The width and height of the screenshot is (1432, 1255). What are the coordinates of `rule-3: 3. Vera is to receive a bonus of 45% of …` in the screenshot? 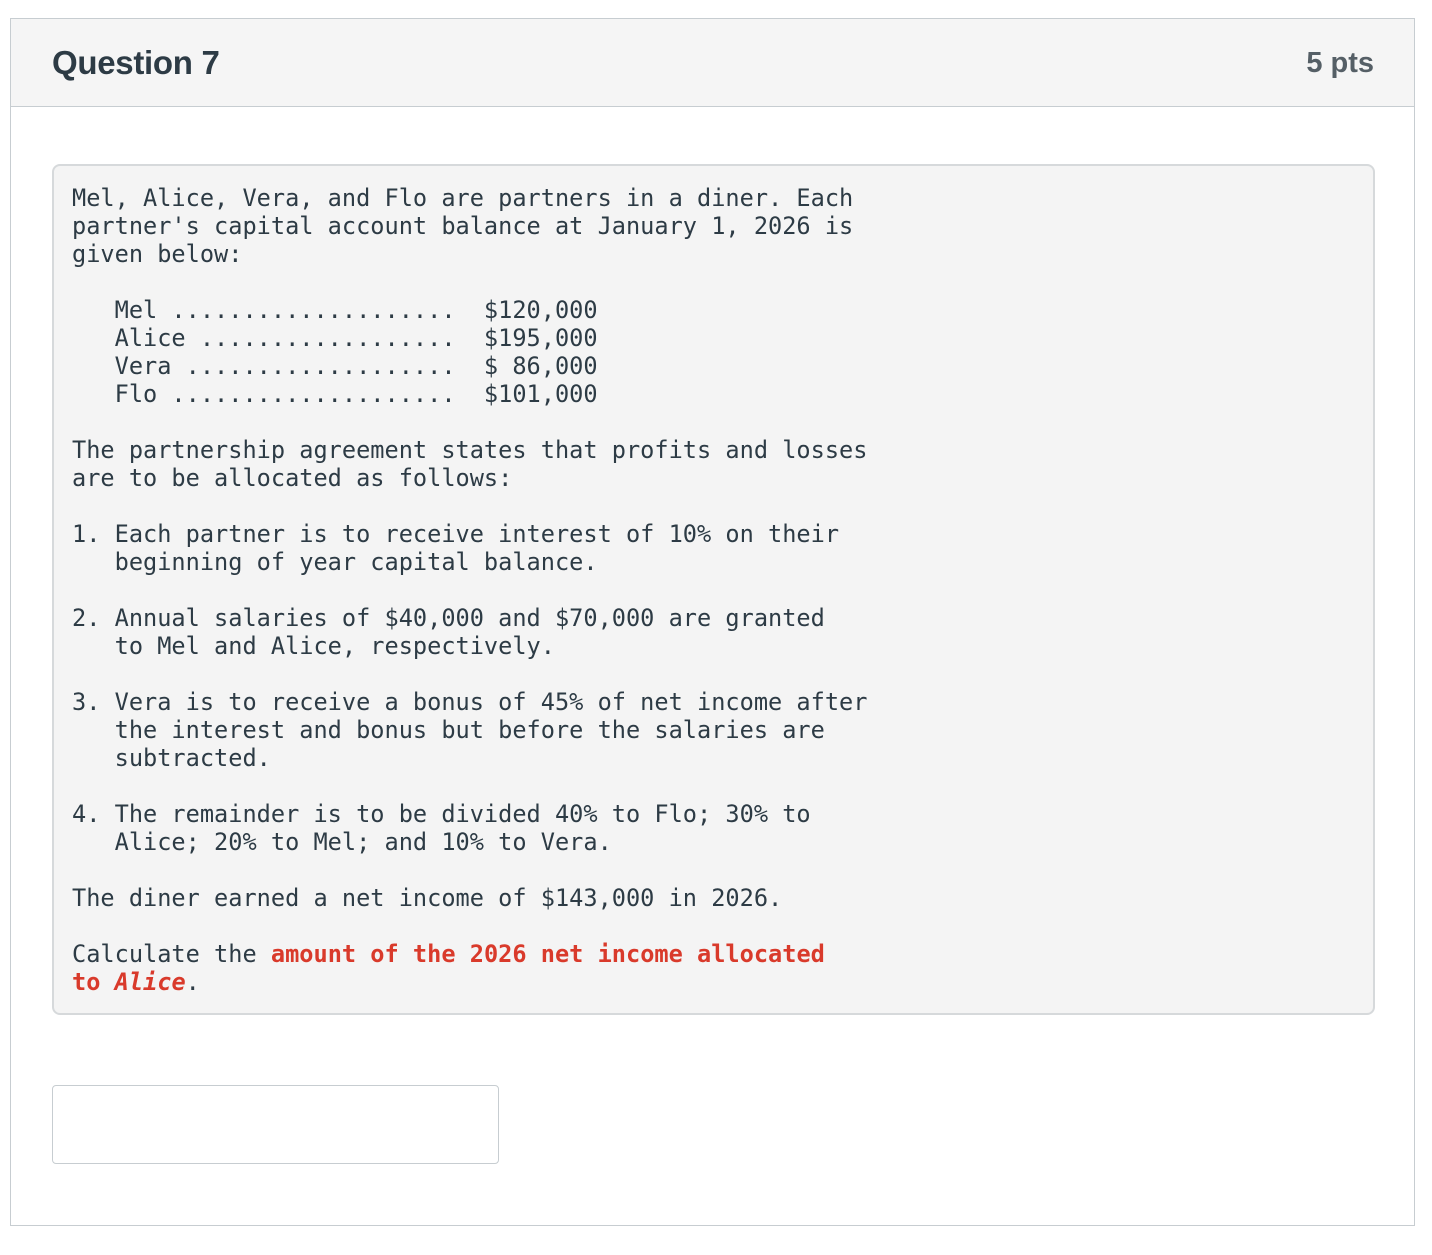 It's located at (470, 730).